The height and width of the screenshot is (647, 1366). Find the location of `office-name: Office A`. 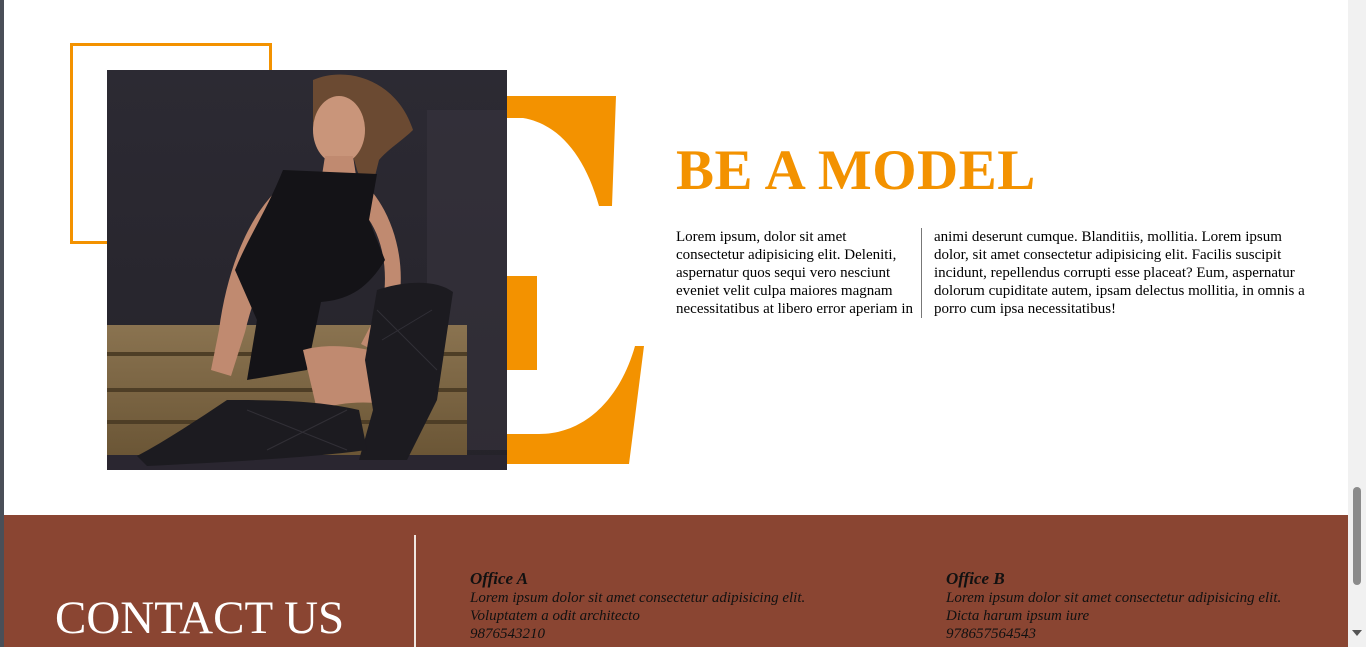

office-name: Office A is located at coordinates (499, 578).